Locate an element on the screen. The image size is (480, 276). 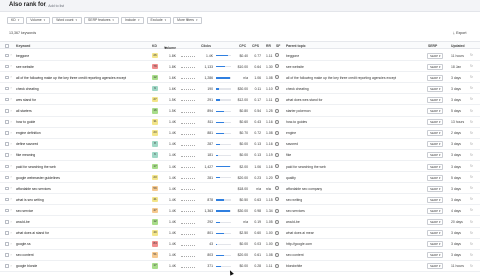
parent-topic-link: check cheating is located at coordinates (297, 89).